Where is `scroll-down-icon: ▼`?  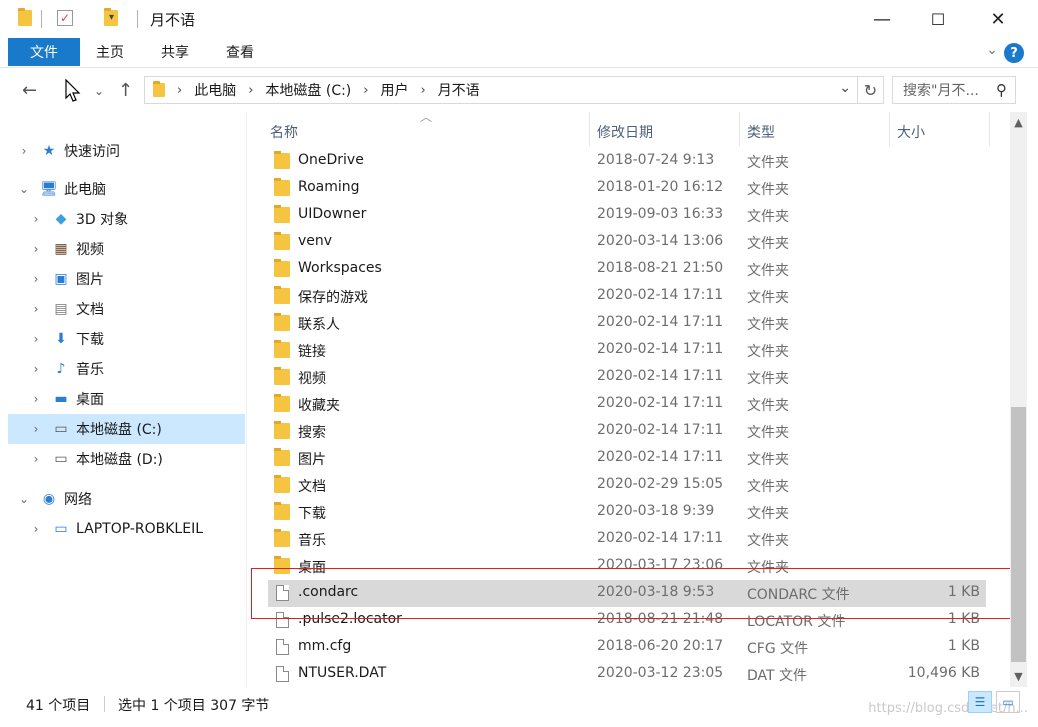 scroll-down-icon: ▼ is located at coordinates (1018, 676).